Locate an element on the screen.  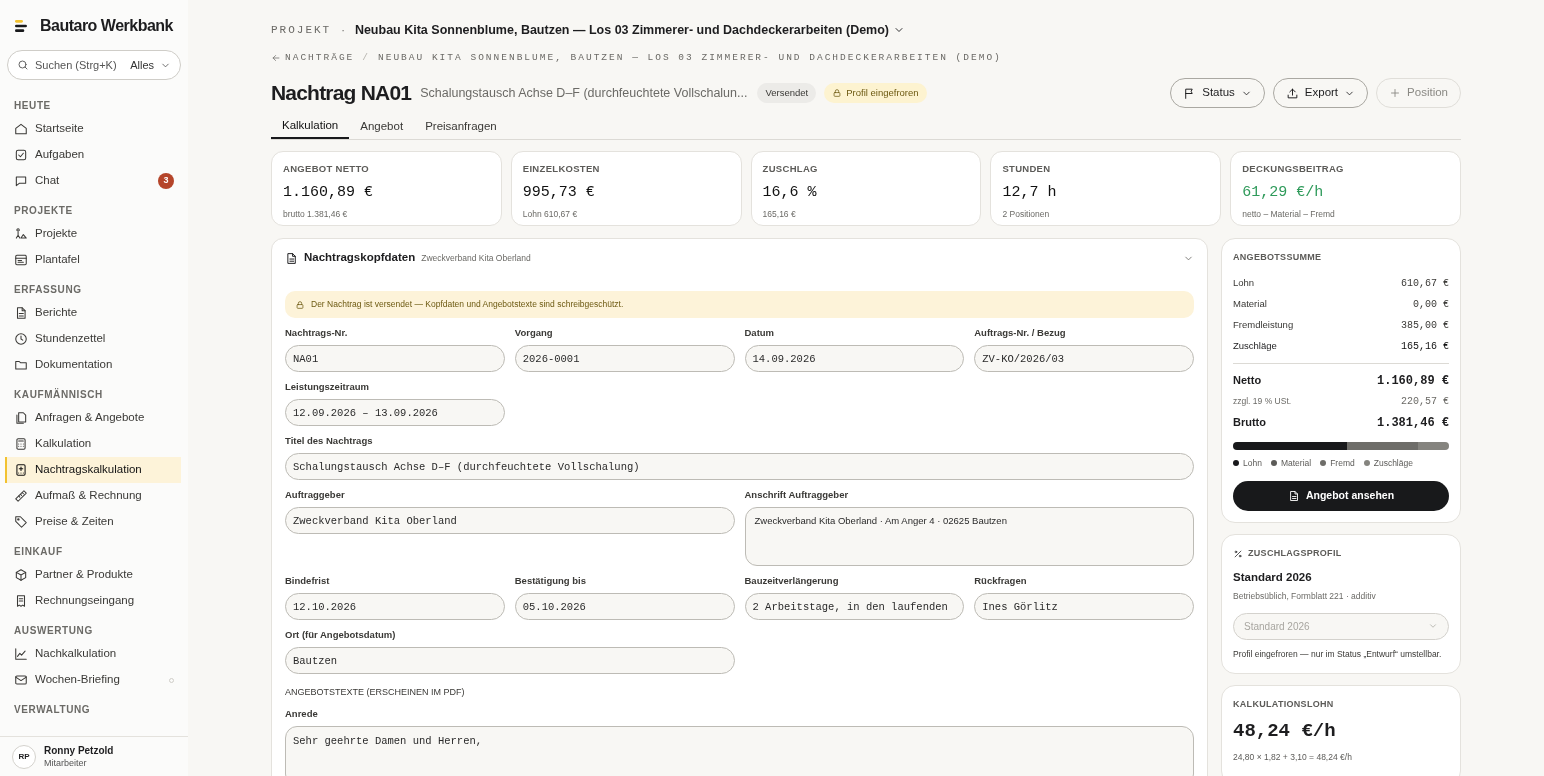
percent-icon is located at coordinates (1238, 554).